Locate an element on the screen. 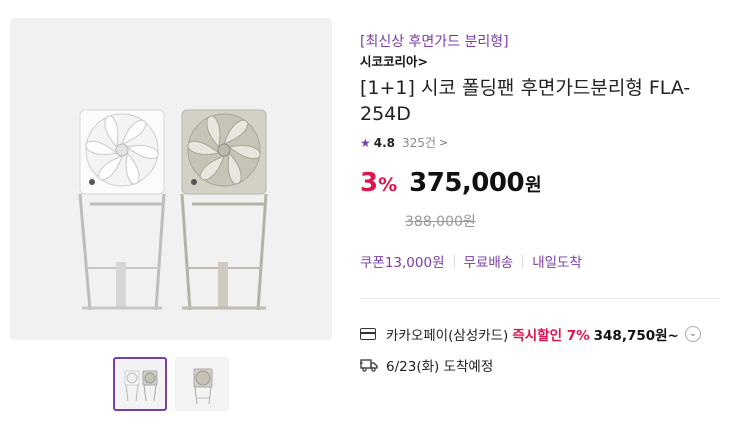 This screenshot has height=441, width=732. free-shipping-benefit: 무료배송 is located at coordinates (488, 263).